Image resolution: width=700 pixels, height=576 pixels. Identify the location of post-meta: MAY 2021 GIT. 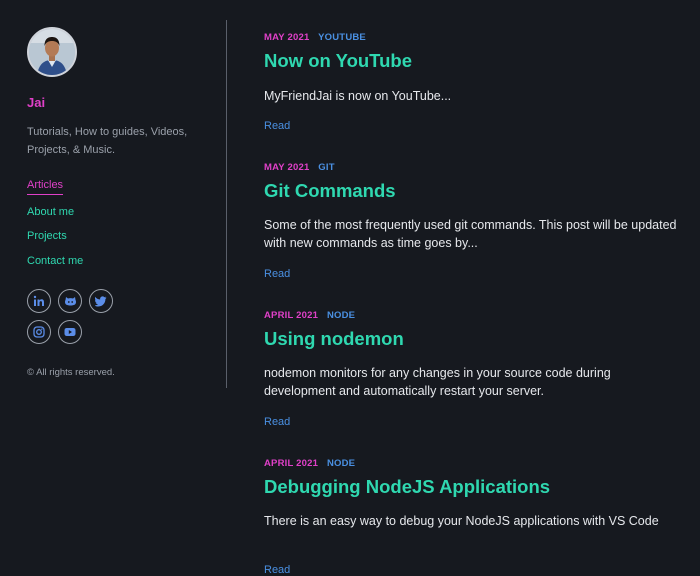
(474, 168).